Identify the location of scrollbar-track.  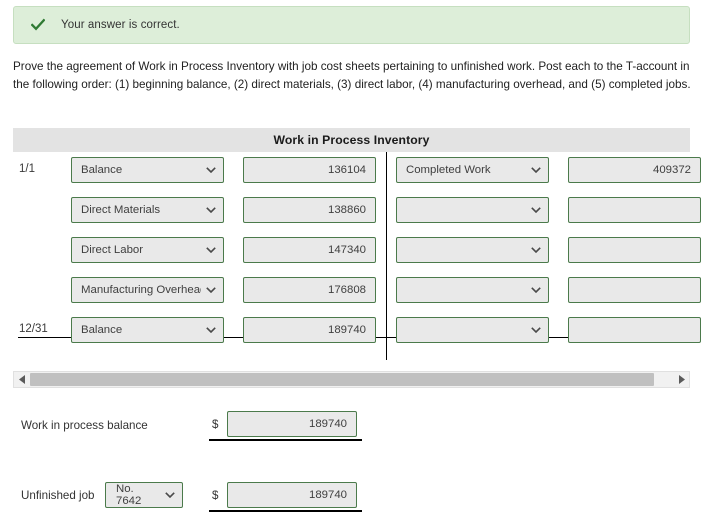
(351, 379).